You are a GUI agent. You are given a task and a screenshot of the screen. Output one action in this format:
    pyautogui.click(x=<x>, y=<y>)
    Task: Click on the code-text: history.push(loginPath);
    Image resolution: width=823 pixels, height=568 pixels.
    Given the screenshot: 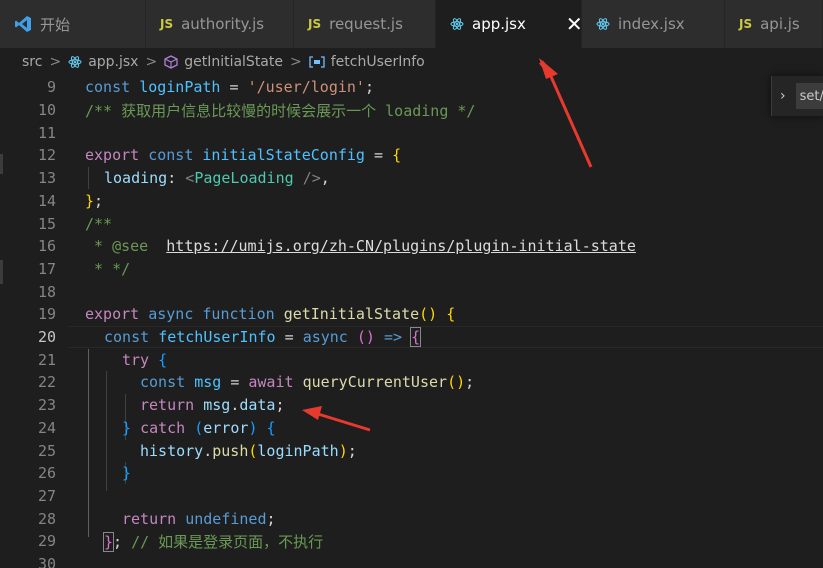 What is the action you would take?
    pyautogui.click(x=248, y=450)
    